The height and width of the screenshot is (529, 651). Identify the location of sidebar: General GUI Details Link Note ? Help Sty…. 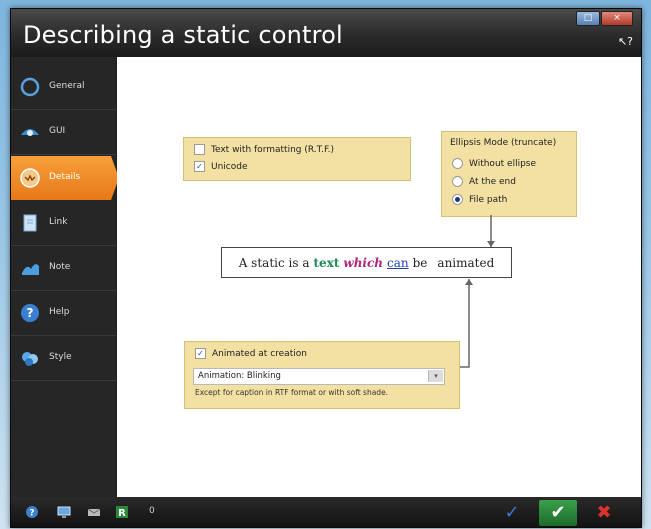
(65, 277).